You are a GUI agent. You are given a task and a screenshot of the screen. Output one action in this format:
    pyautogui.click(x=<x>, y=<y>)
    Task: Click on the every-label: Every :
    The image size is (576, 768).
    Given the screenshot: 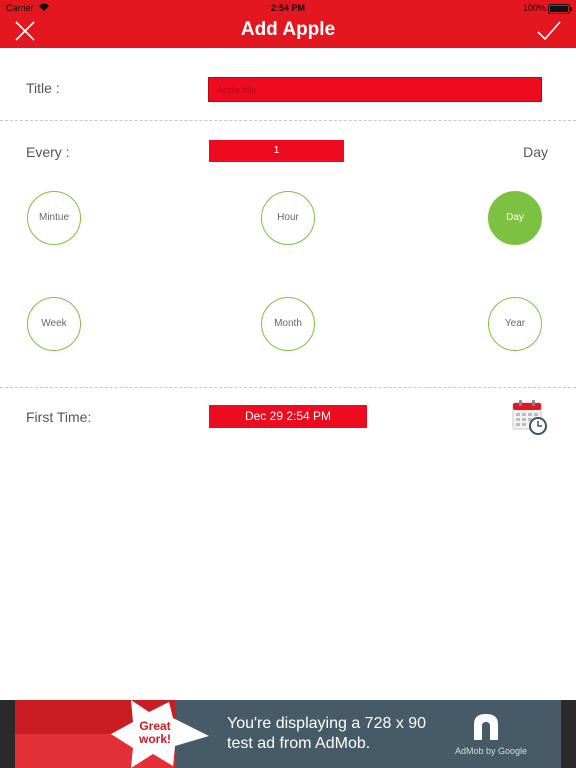 What is the action you would take?
    pyautogui.click(x=48, y=152)
    